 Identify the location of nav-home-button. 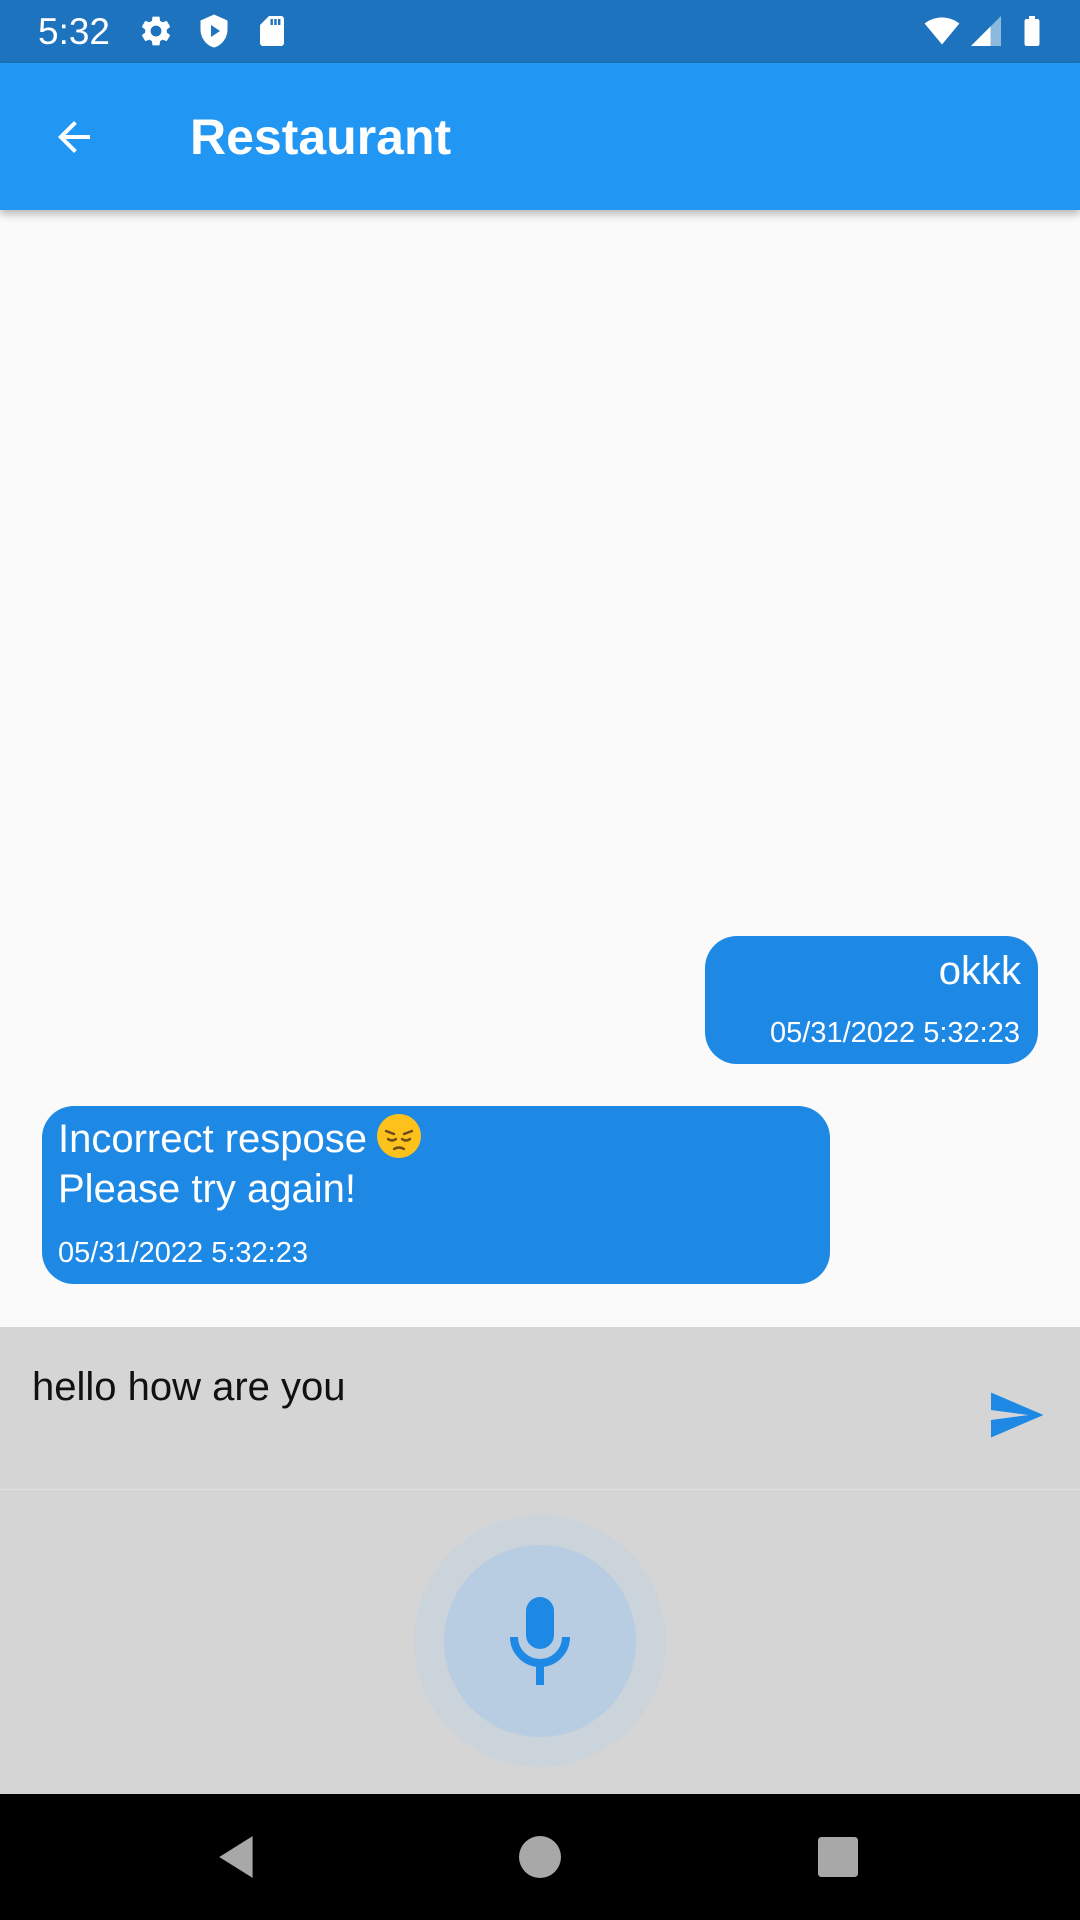
(540, 1857).